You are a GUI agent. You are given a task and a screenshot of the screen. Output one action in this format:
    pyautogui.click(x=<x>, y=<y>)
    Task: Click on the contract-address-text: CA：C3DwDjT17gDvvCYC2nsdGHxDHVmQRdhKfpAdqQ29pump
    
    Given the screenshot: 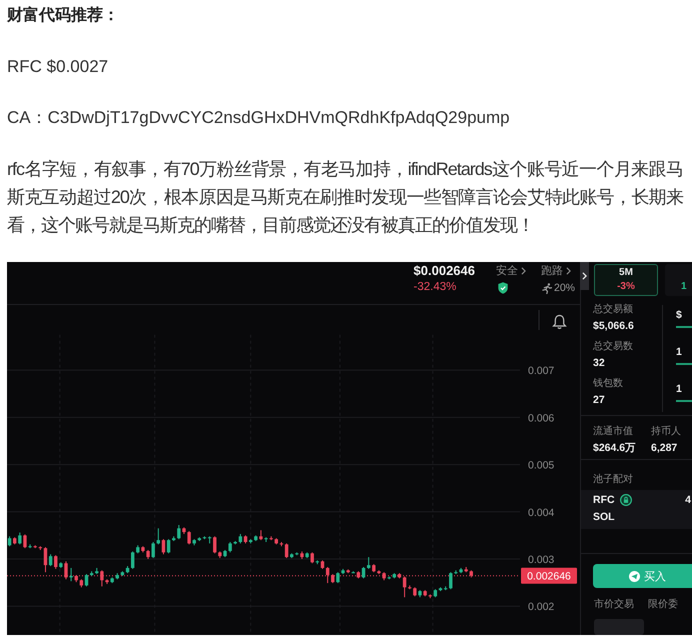 What is the action you would take?
    pyautogui.click(x=259, y=118)
    